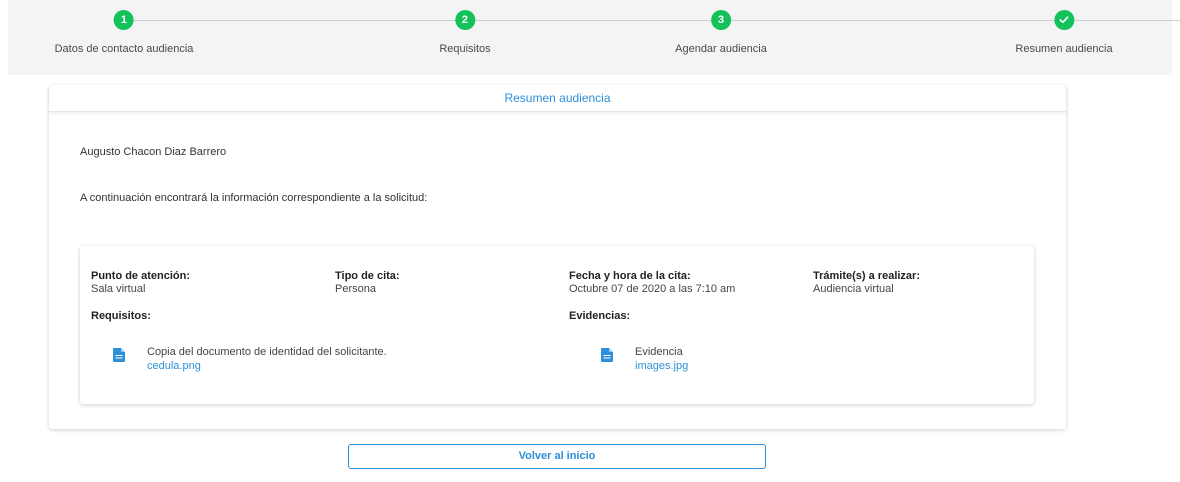  I want to click on requisitos-heading: Requisitos:, so click(121, 316).